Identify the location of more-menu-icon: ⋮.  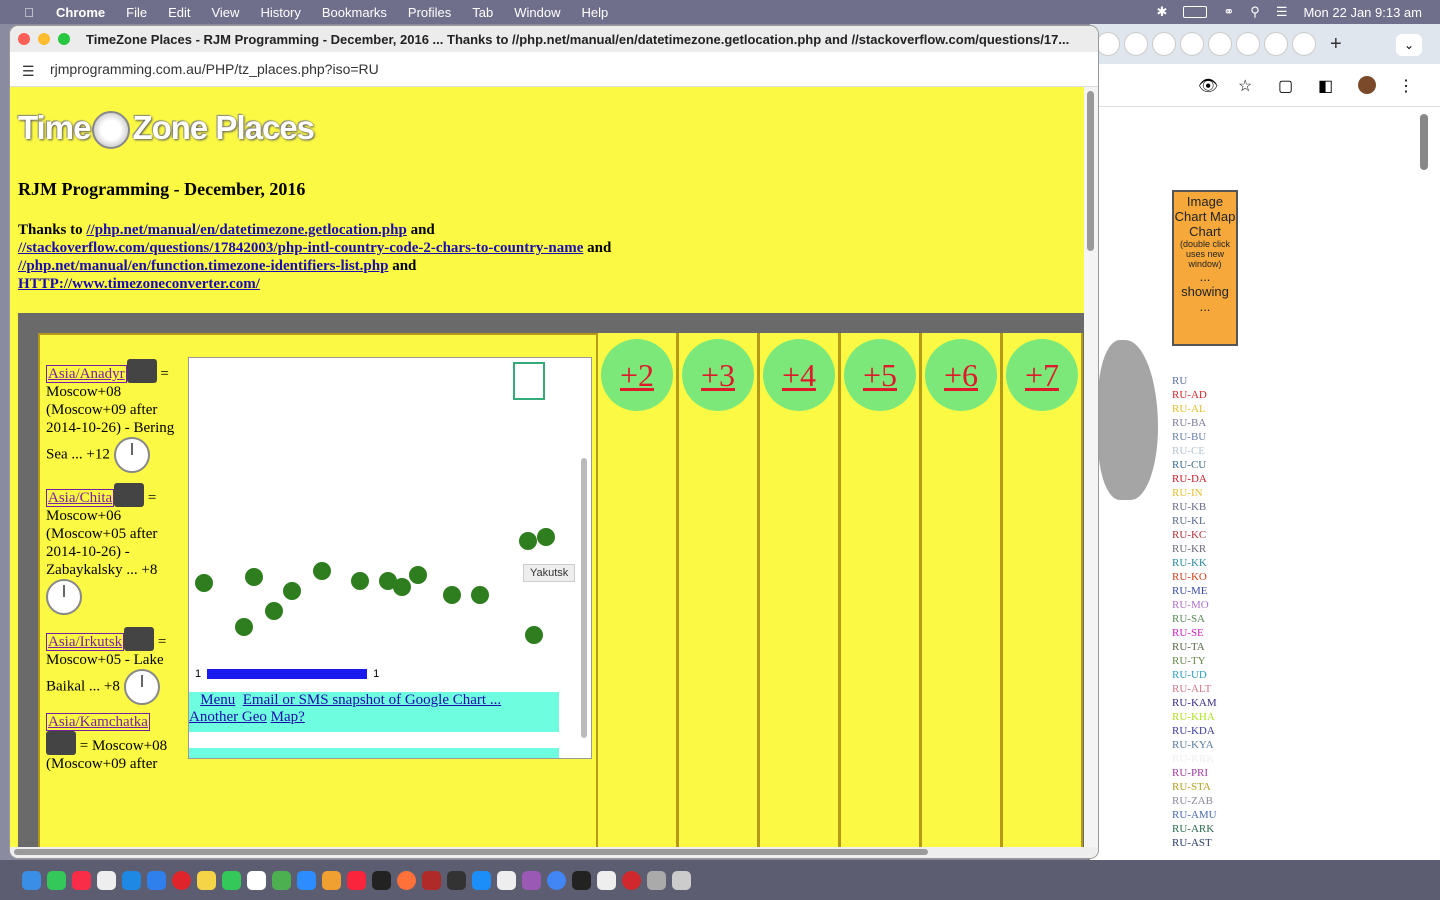
(1407, 85).